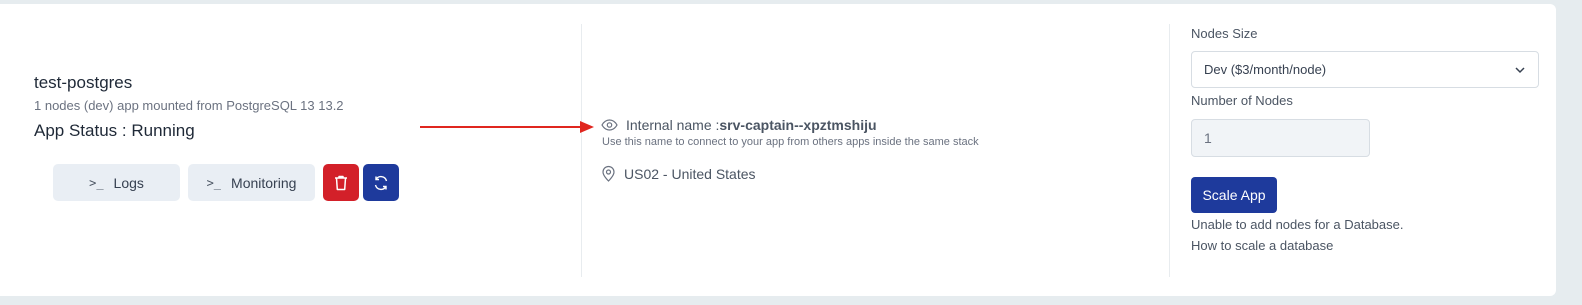 This screenshot has width=1582, height=305. What do you see at coordinates (1265, 69) in the screenshot?
I see `nodes-size-value: Dev ($3/month/node)` at bounding box center [1265, 69].